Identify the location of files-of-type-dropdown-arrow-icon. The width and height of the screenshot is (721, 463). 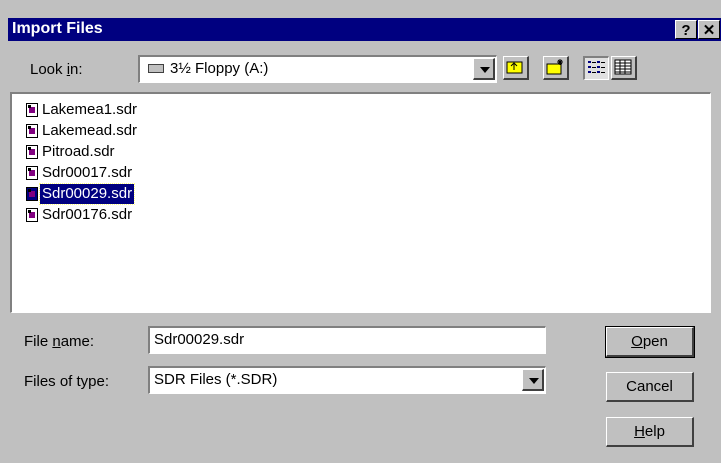
(533, 380).